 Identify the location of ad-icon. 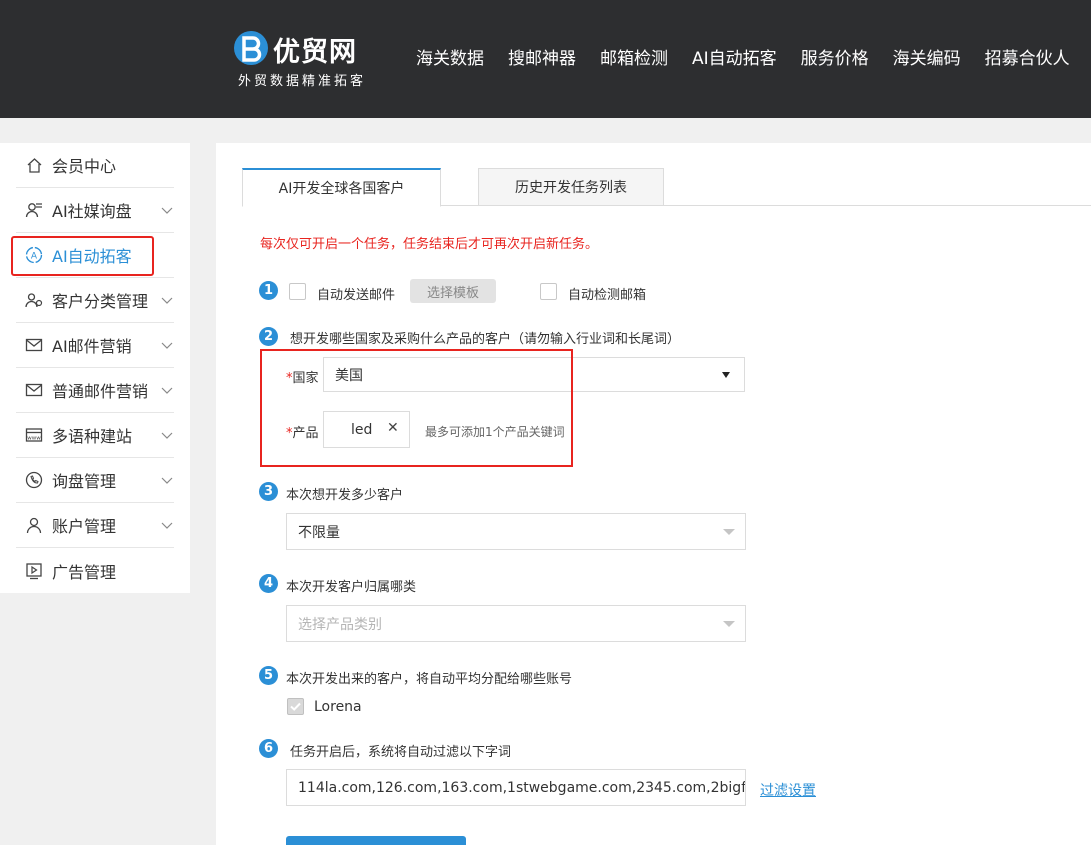
(34, 571).